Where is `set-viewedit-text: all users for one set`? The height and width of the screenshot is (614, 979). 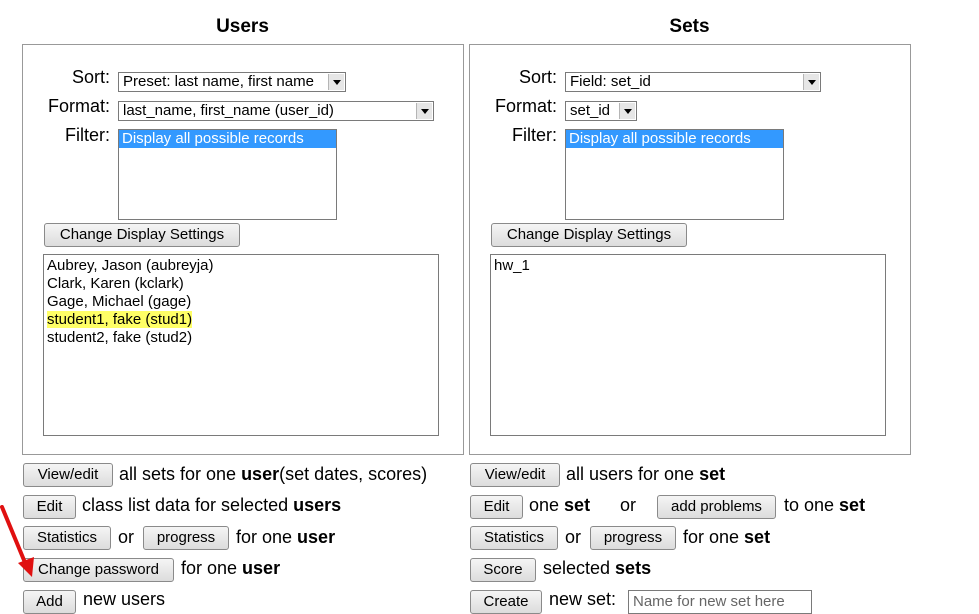 set-viewedit-text: all users for one set is located at coordinates (646, 474).